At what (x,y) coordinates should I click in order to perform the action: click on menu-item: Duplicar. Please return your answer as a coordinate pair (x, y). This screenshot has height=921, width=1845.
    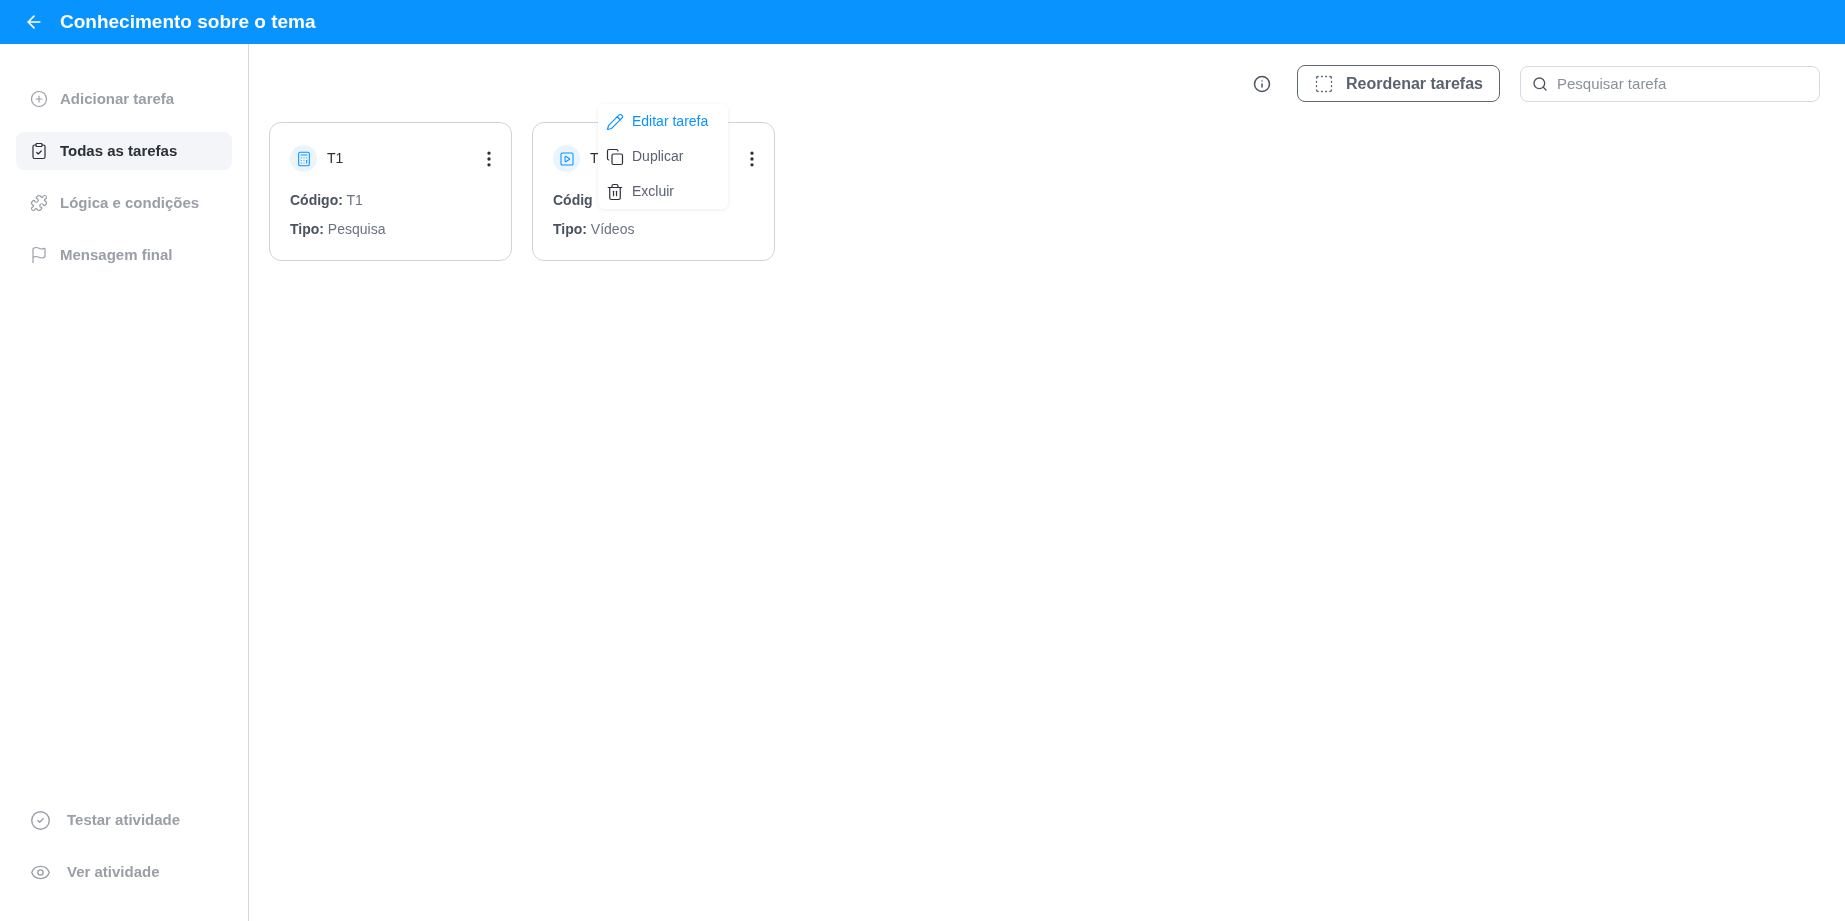
    Looking at the image, I should click on (663, 156).